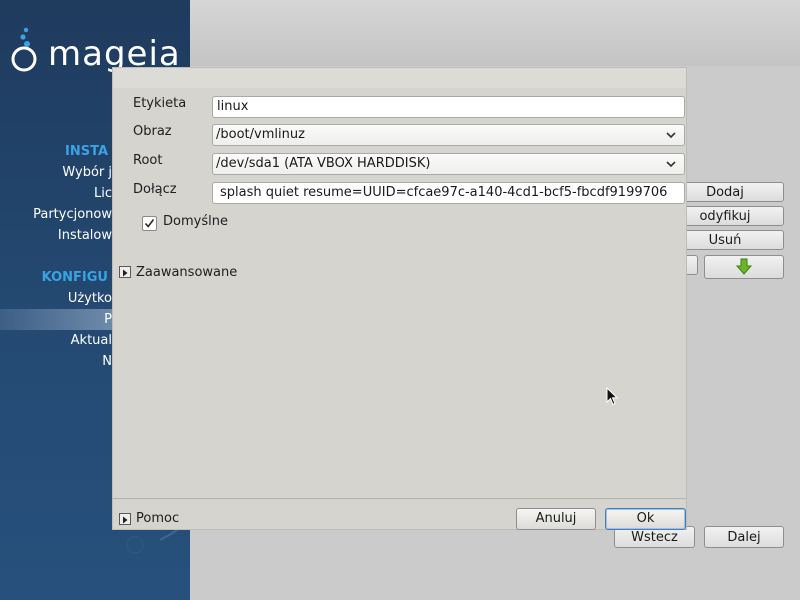  What do you see at coordinates (155, 189) in the screenshot?
I see `append-field-label: Dołącz` at bounding box center [155, 189].